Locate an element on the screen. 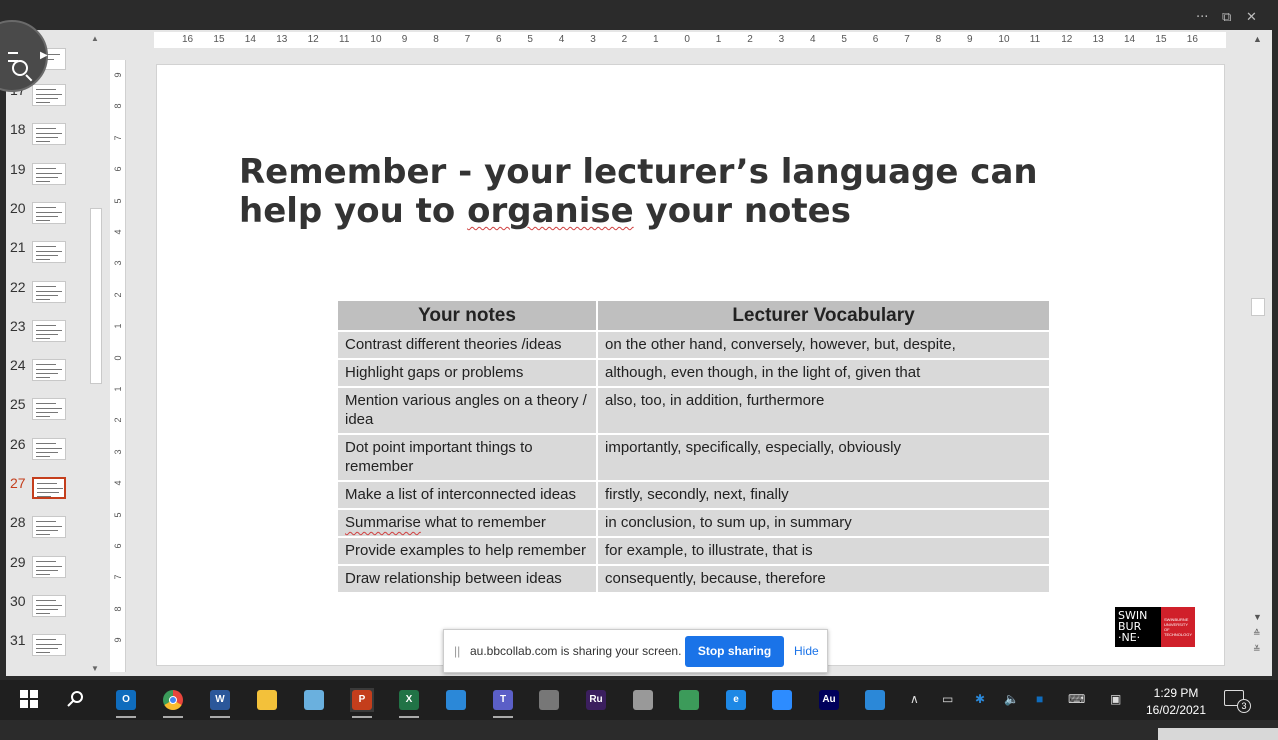 The width and height of the screenshot is (1278, 740). teams-icon: T is located at coordinates (503, 703).